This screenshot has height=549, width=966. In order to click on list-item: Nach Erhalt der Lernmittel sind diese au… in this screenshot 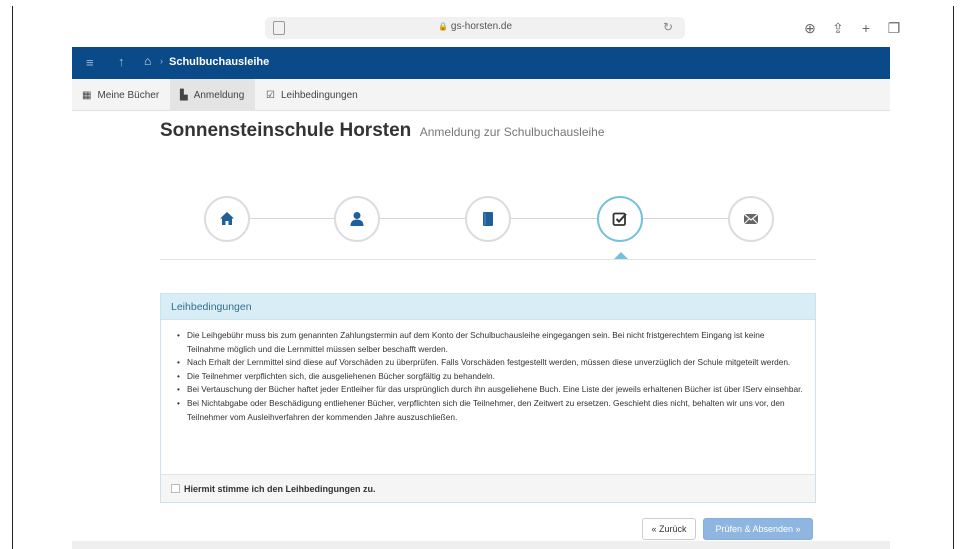, I will do `click(489, 363)`.